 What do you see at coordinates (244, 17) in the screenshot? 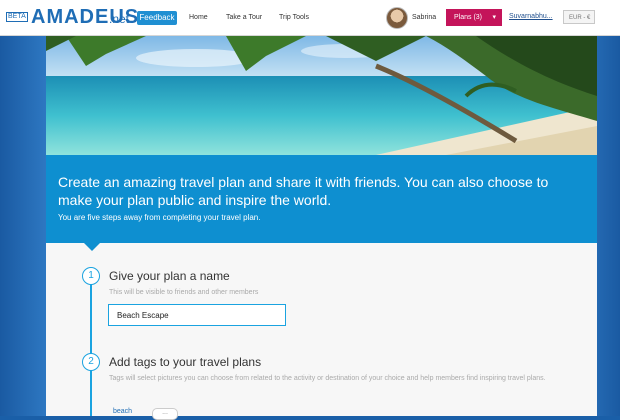
I see `nav-take-a-tour: Take a Tour` at bounding box center [244, 17].